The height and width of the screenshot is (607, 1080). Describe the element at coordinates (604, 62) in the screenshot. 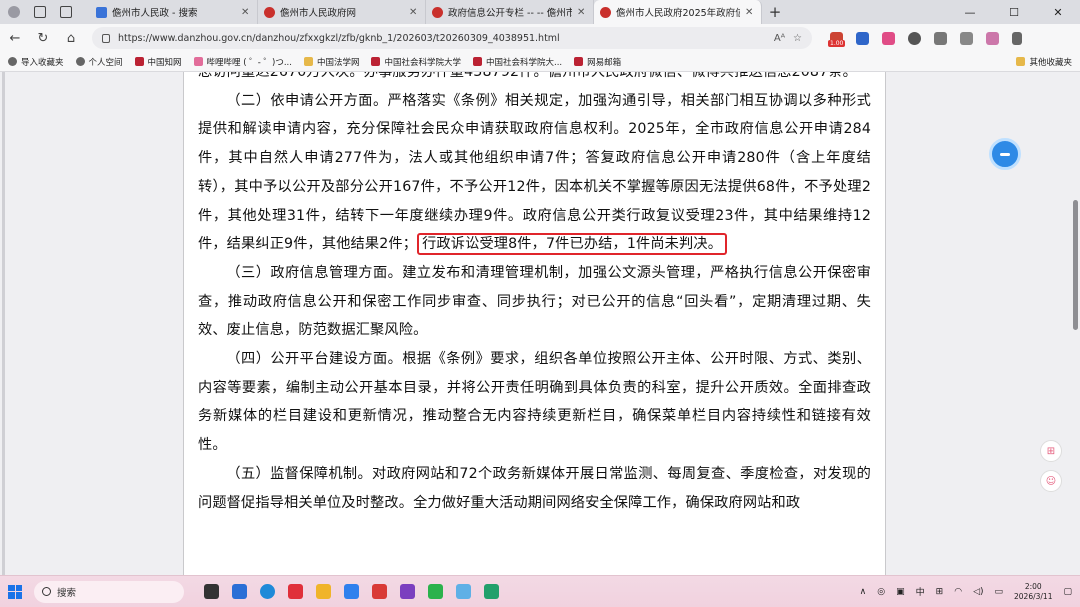

I see `bookmark-label: 网易邮箱` at that location.